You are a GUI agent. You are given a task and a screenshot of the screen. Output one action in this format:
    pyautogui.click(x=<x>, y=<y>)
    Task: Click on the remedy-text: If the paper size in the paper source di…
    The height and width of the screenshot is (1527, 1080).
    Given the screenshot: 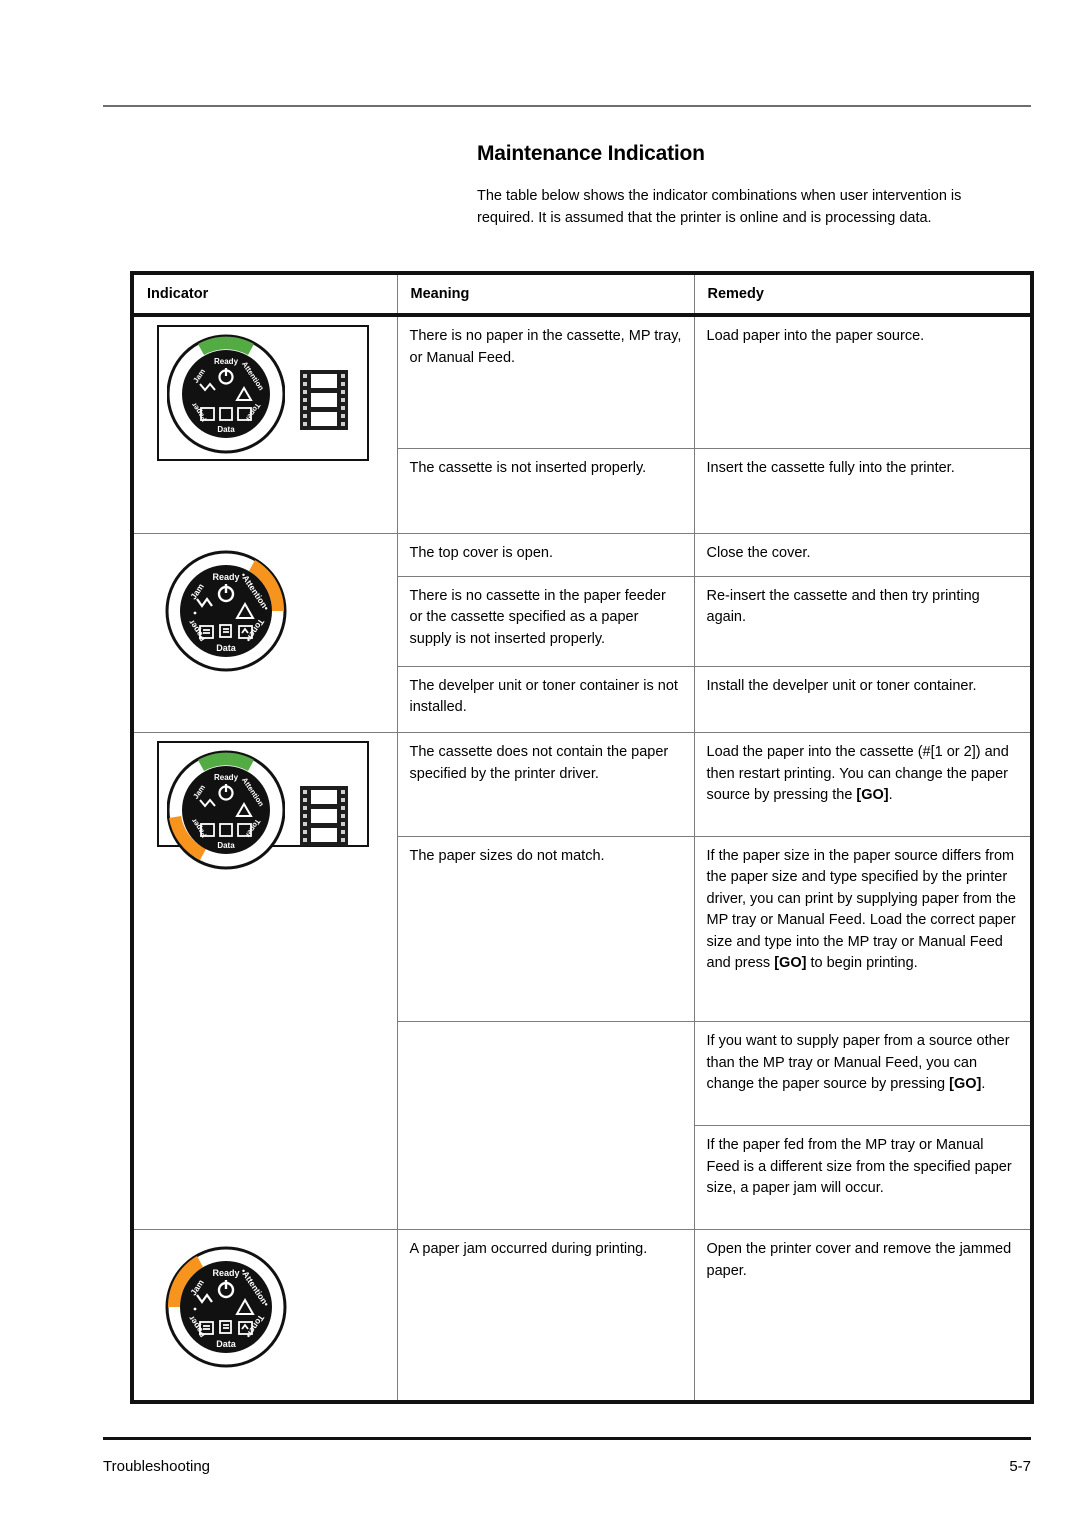 What is the action you would take?
    pyautogui.click(x=861, y=909)
    